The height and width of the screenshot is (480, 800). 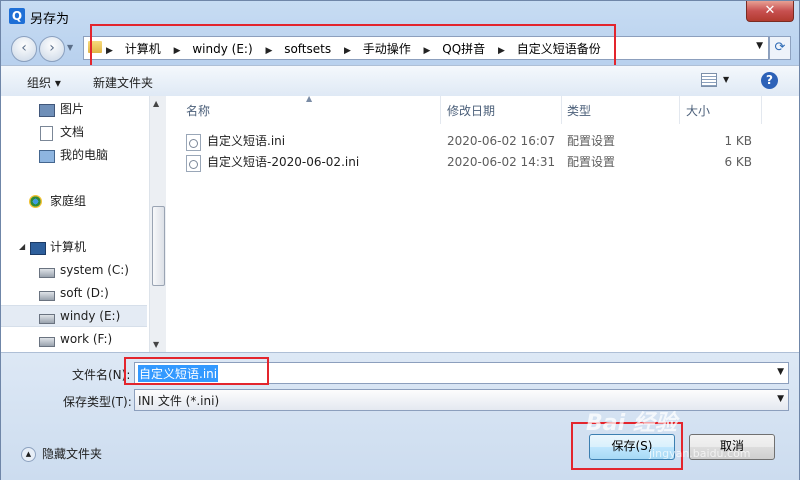 I want to click on sidebar-item-documents: 文档, so click(x=74, y=132).